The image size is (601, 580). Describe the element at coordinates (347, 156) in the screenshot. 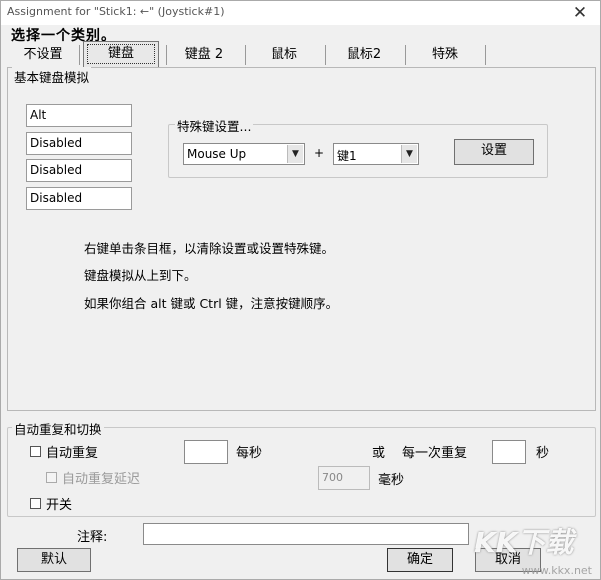

I see `special-key-button-value: 键1` at that location.